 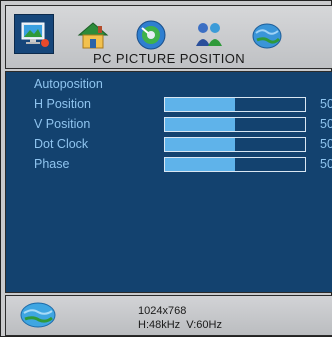 I want to click on menu-item-label: V Position, so click(x=62, y=124).